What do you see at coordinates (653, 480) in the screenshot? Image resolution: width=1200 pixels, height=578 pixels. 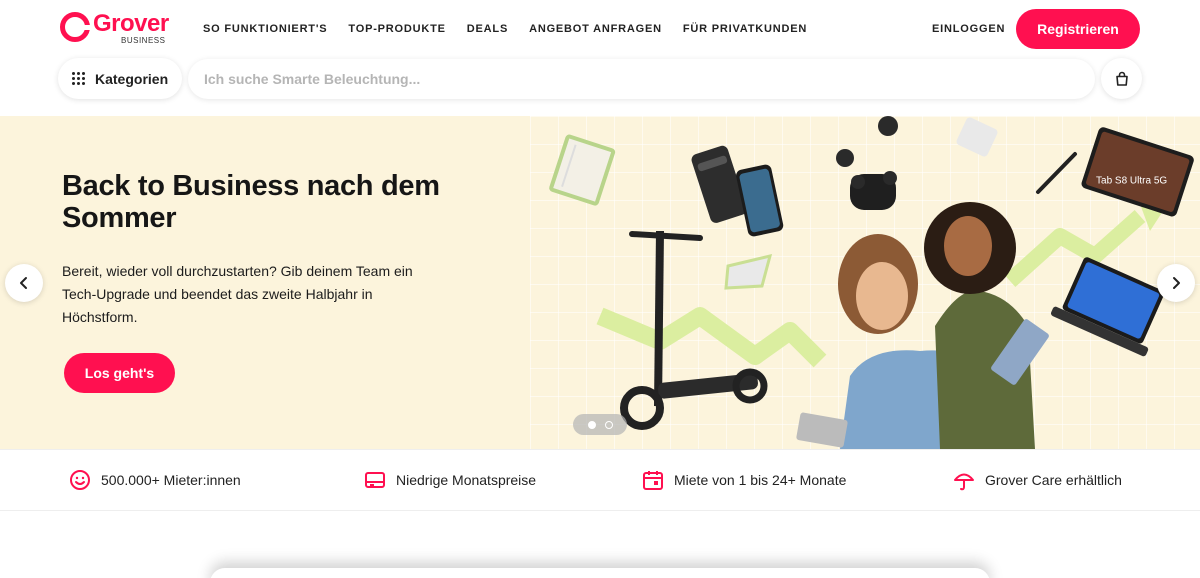 I see `calendar-icon` at bounding box center [653, 480].